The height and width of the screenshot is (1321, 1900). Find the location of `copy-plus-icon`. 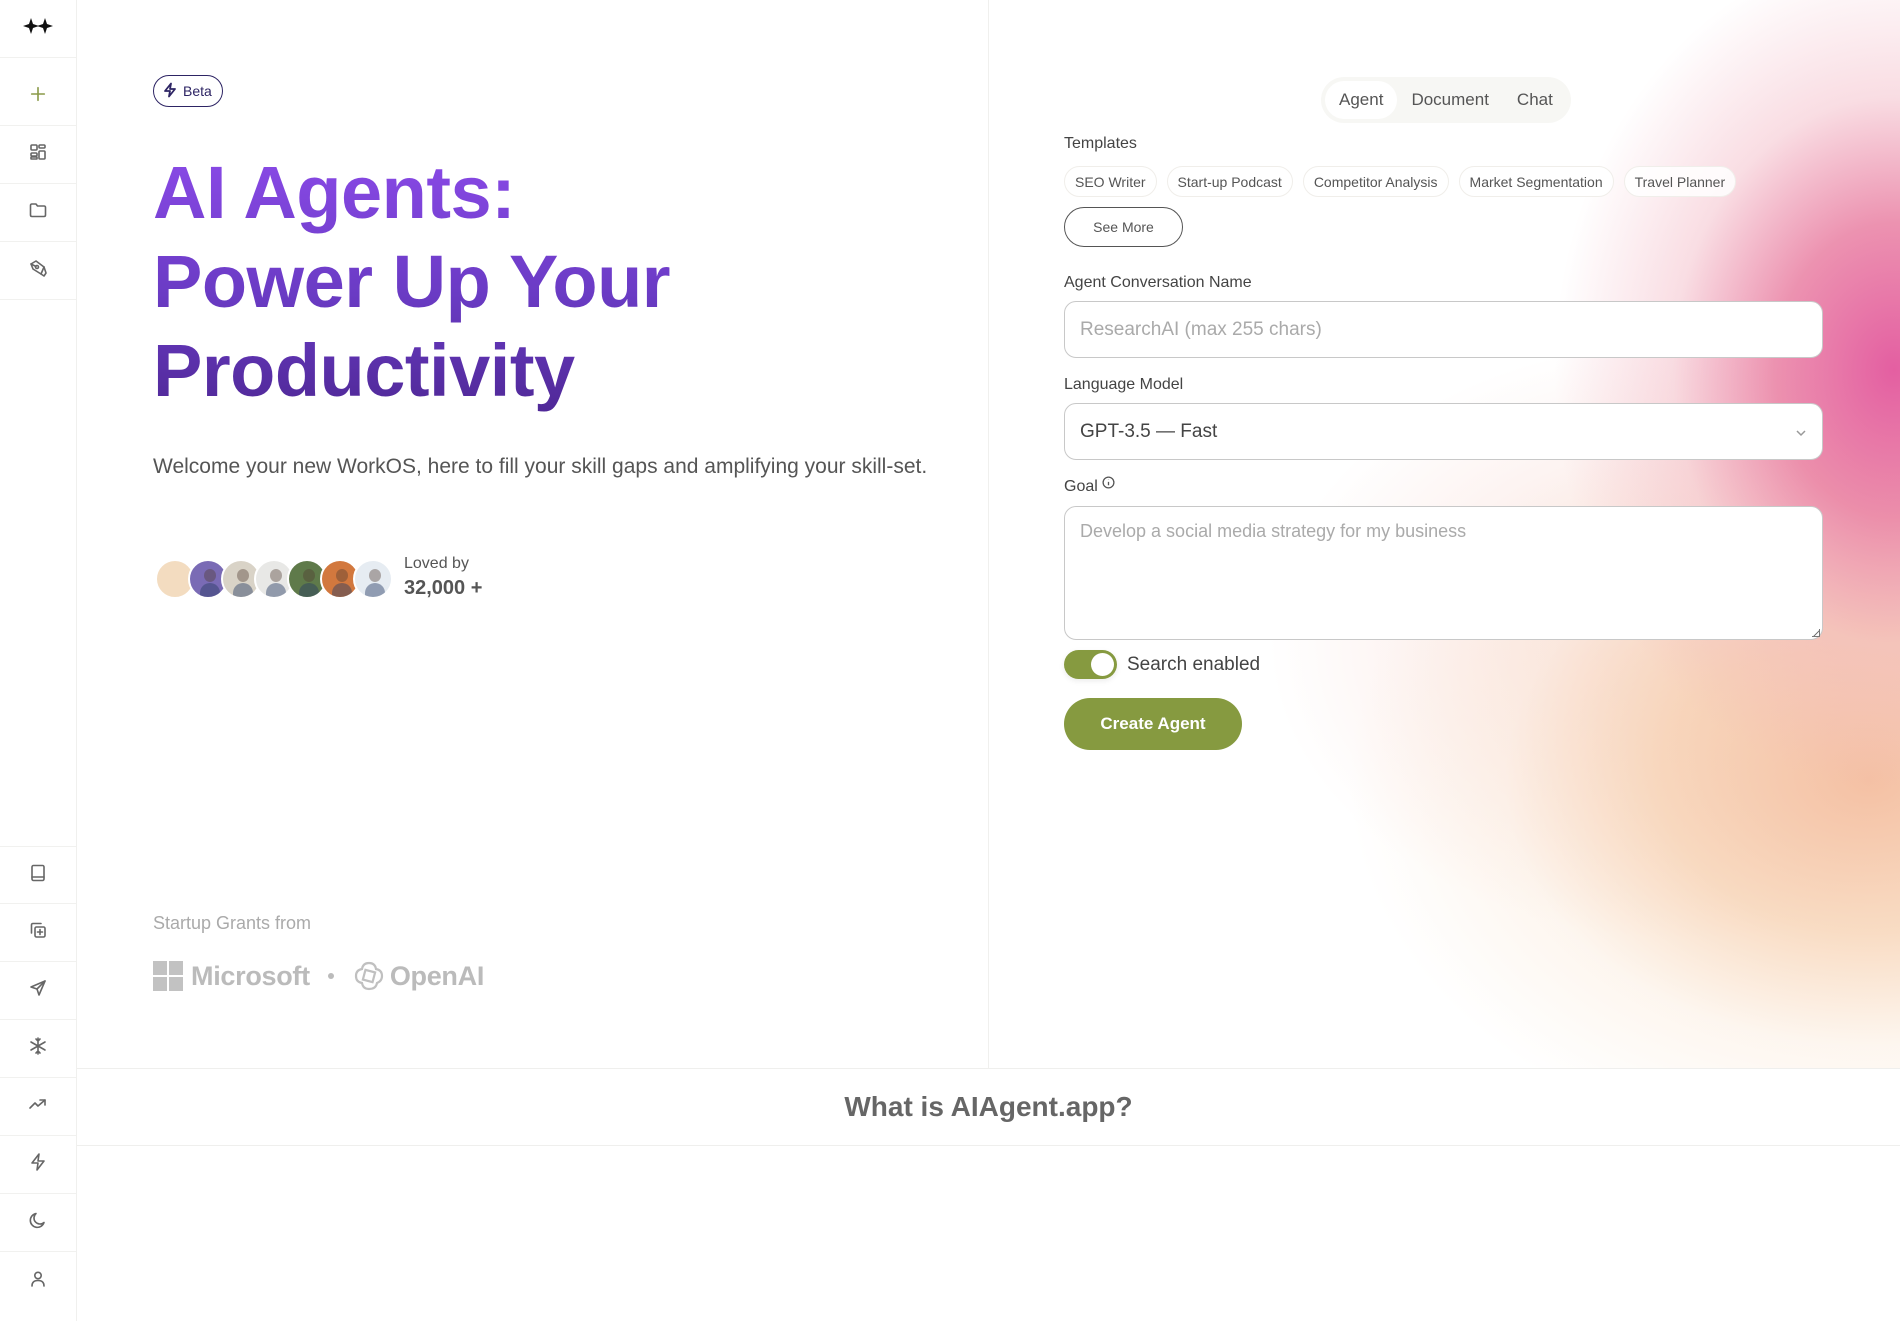

copy-plus-icon is located at coordinates (38, 932).